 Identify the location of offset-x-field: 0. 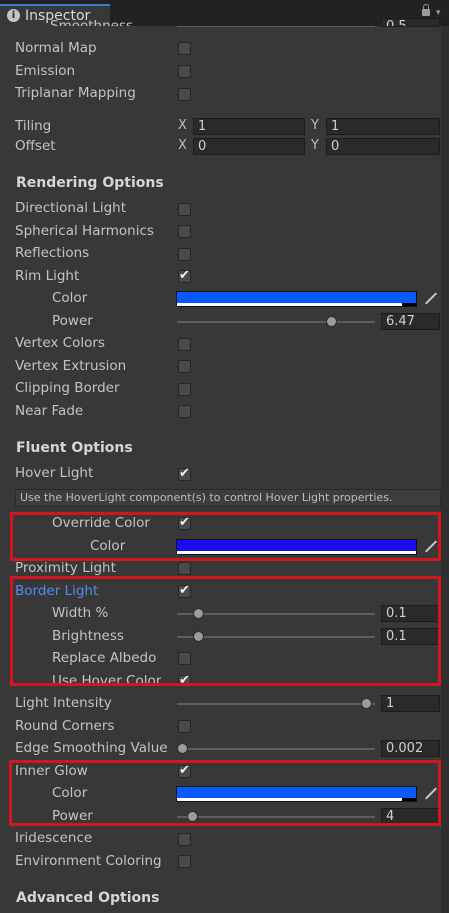
(249, 146).